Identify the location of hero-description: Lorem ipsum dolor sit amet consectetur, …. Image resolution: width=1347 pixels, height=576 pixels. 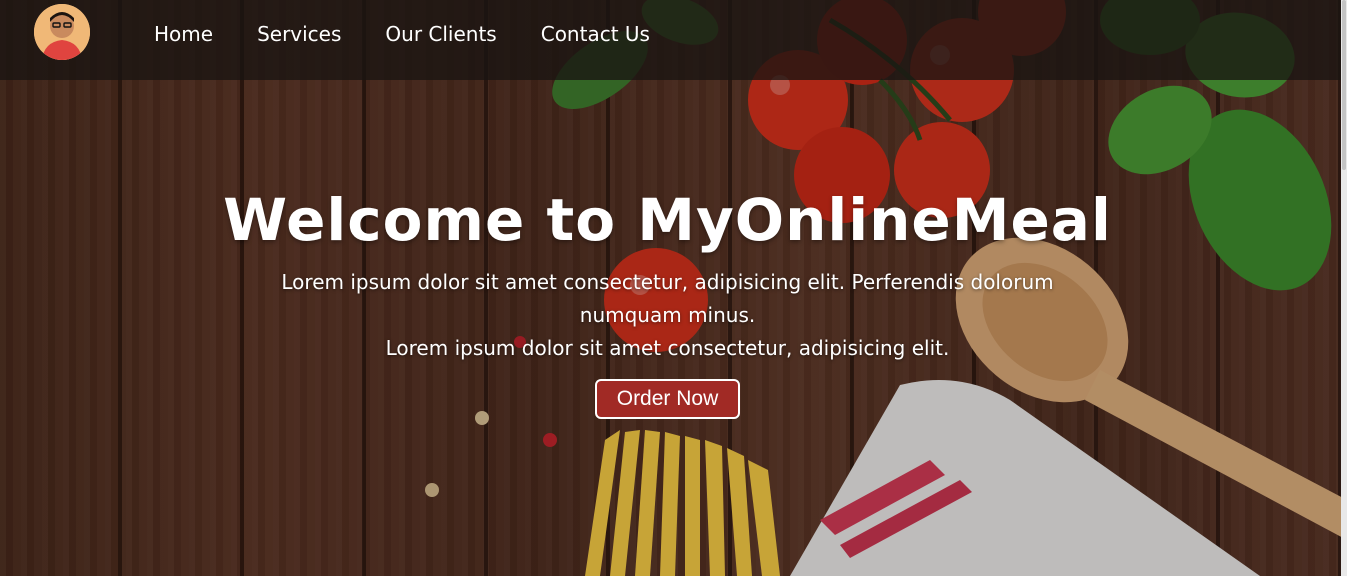
(668, 315).